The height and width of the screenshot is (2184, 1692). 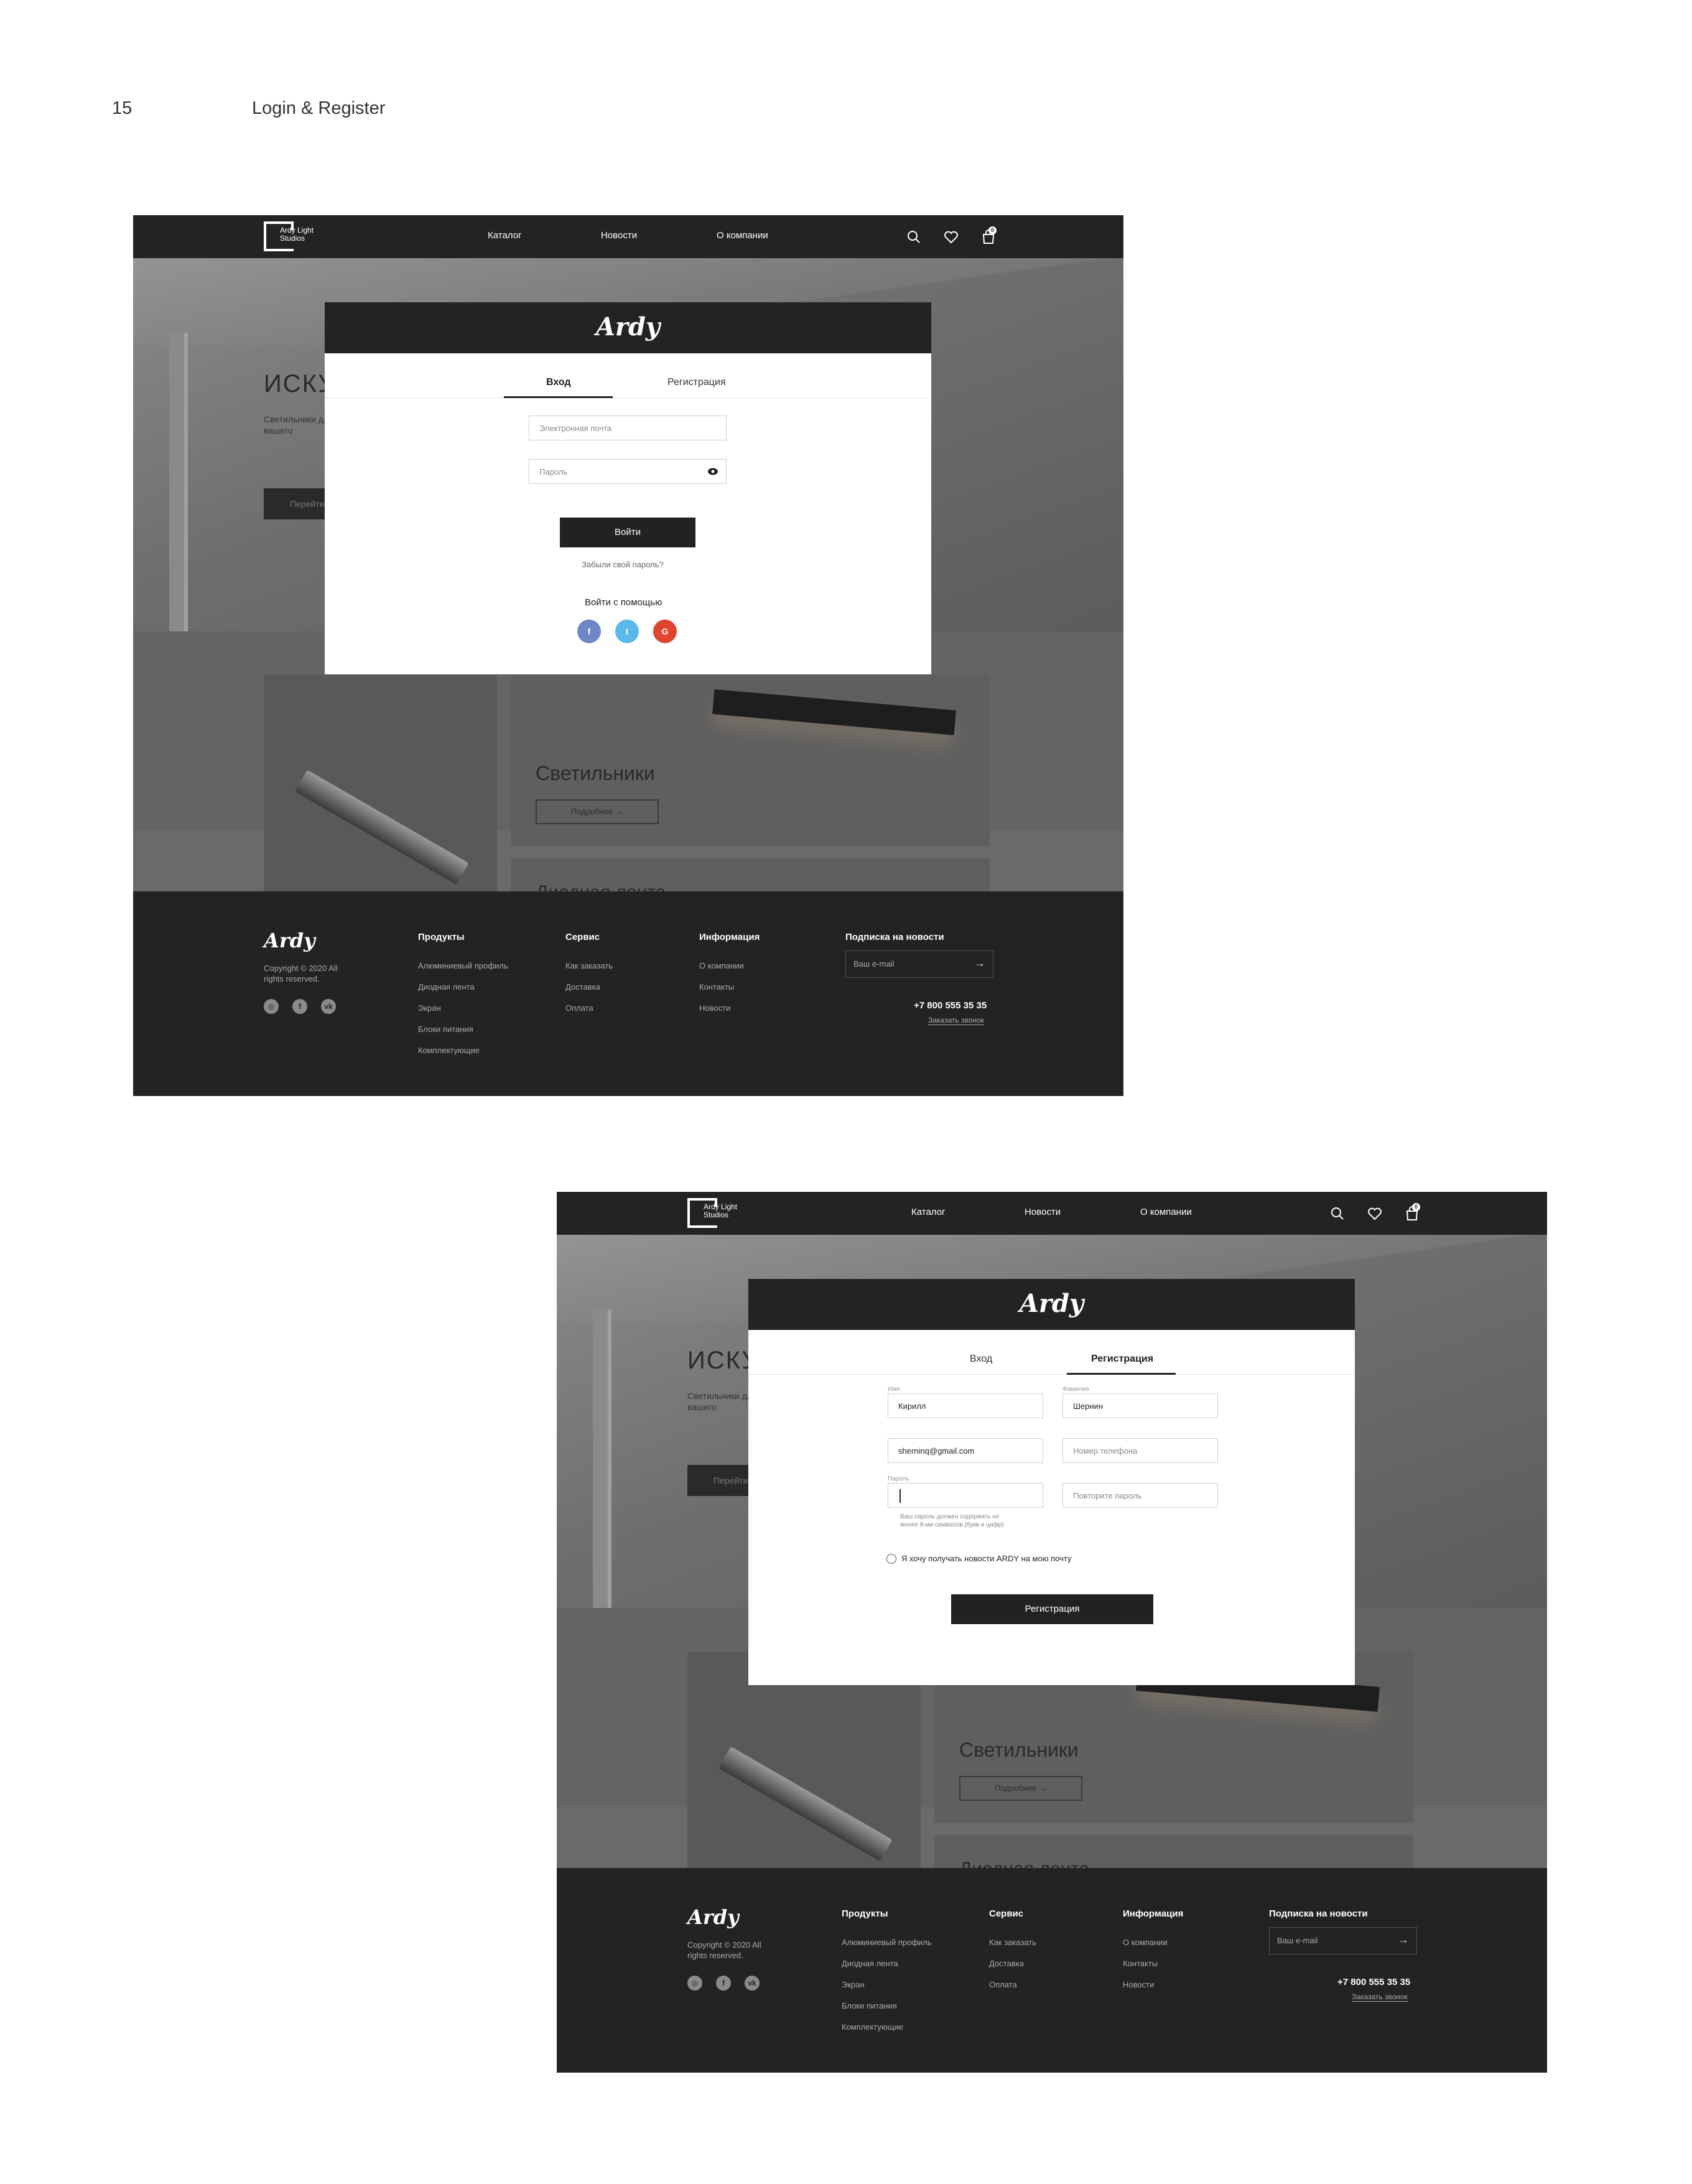 What do you see at coordinates (1140, 1451) in the screenshot?
I see `phone-field: Номер телефона` at bounding box center [1140, 1451].